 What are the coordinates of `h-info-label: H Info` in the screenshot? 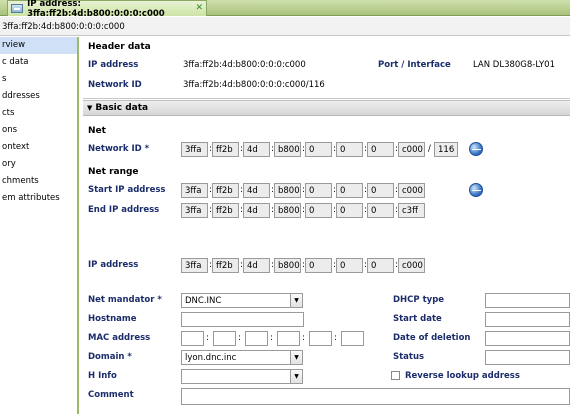 It's located at (102, 376).